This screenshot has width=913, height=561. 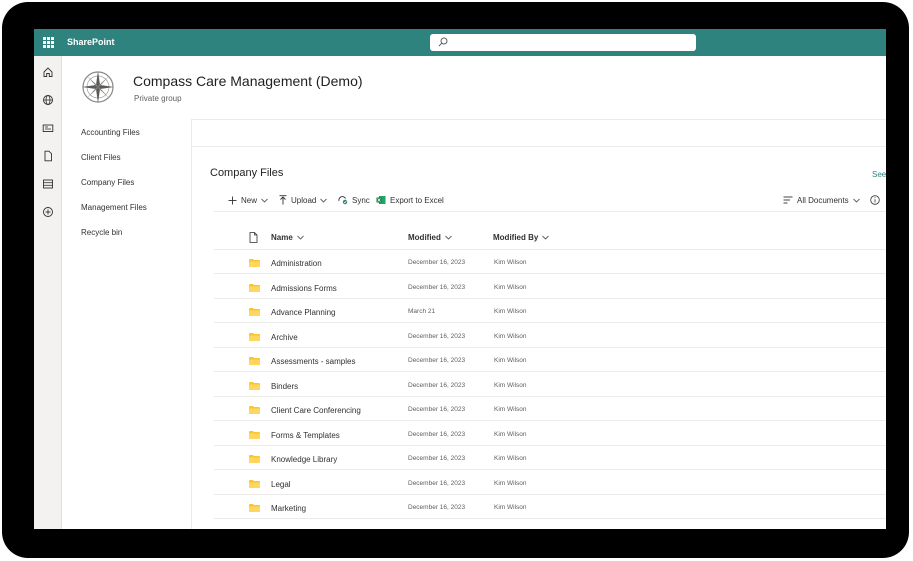 What do you see at coordinates (305, 435) in the screenshot?
I see `file-name: Forms & Templates` at bounding box center [305, 435].